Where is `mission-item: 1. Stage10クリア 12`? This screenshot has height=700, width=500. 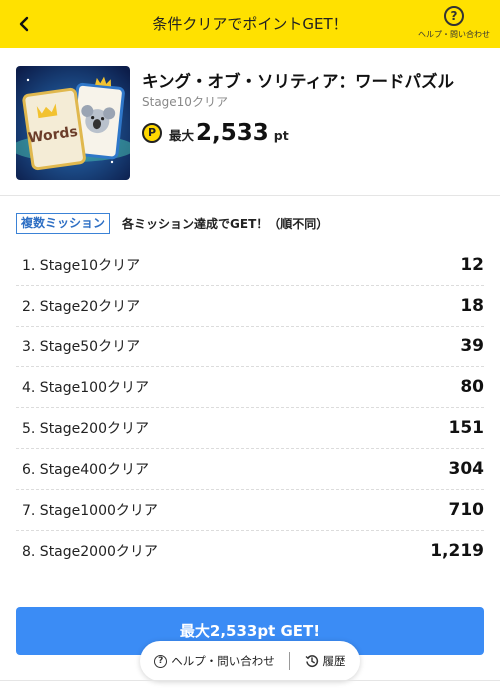
mission-item: 1. Stage10クリア 12 is located at coordinates (250, 265).